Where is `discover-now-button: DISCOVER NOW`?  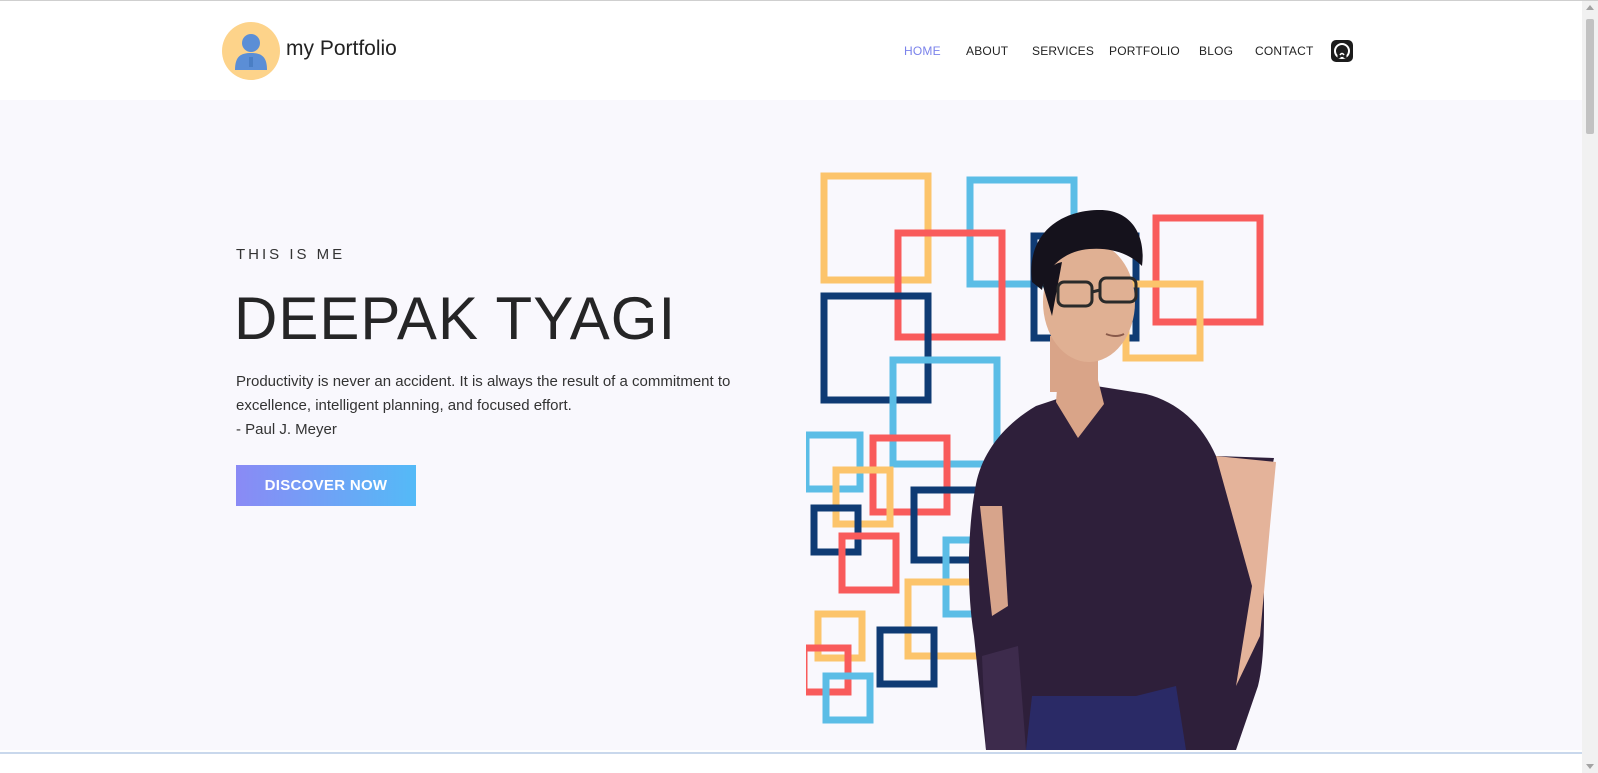 discover-now-button: DISCOVER NOW is located at coordinates (326, 485).